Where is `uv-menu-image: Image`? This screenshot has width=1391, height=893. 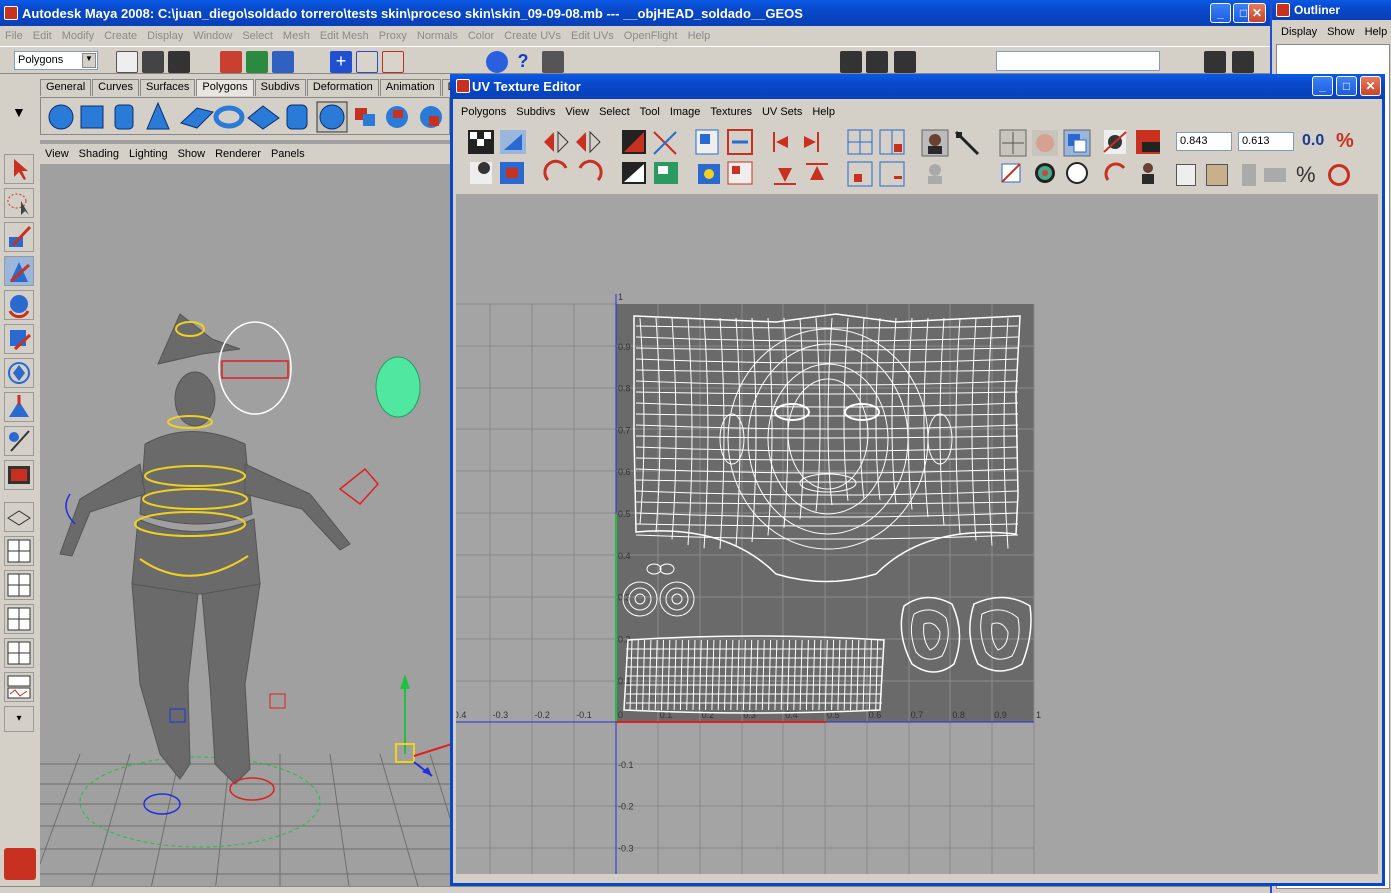
uv-menu-image: Image is located at coordinates (685, 112).